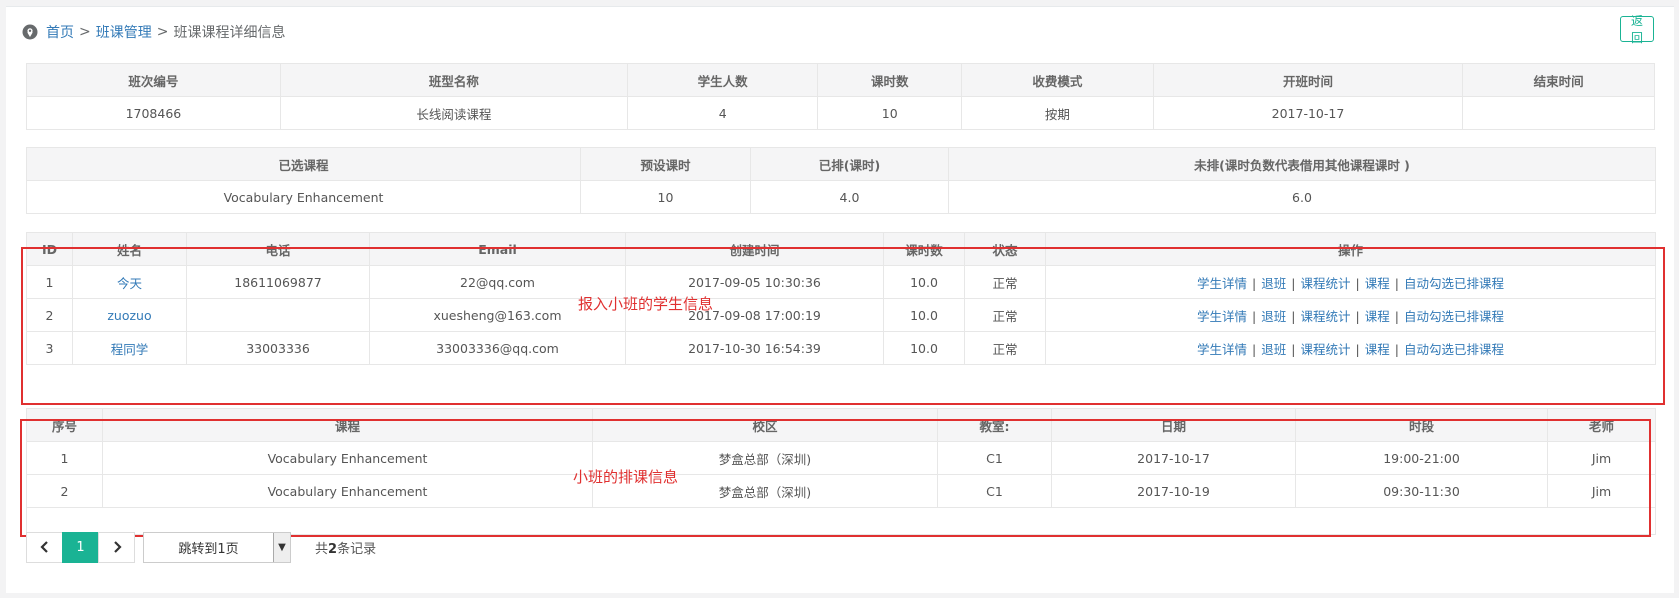 The width and height of the screenshot is (1679, 598). What do you see at coordinates (1005, 282) in the screenshot?
I see `cell-status: 正常` at bounding box center [1005, 282].